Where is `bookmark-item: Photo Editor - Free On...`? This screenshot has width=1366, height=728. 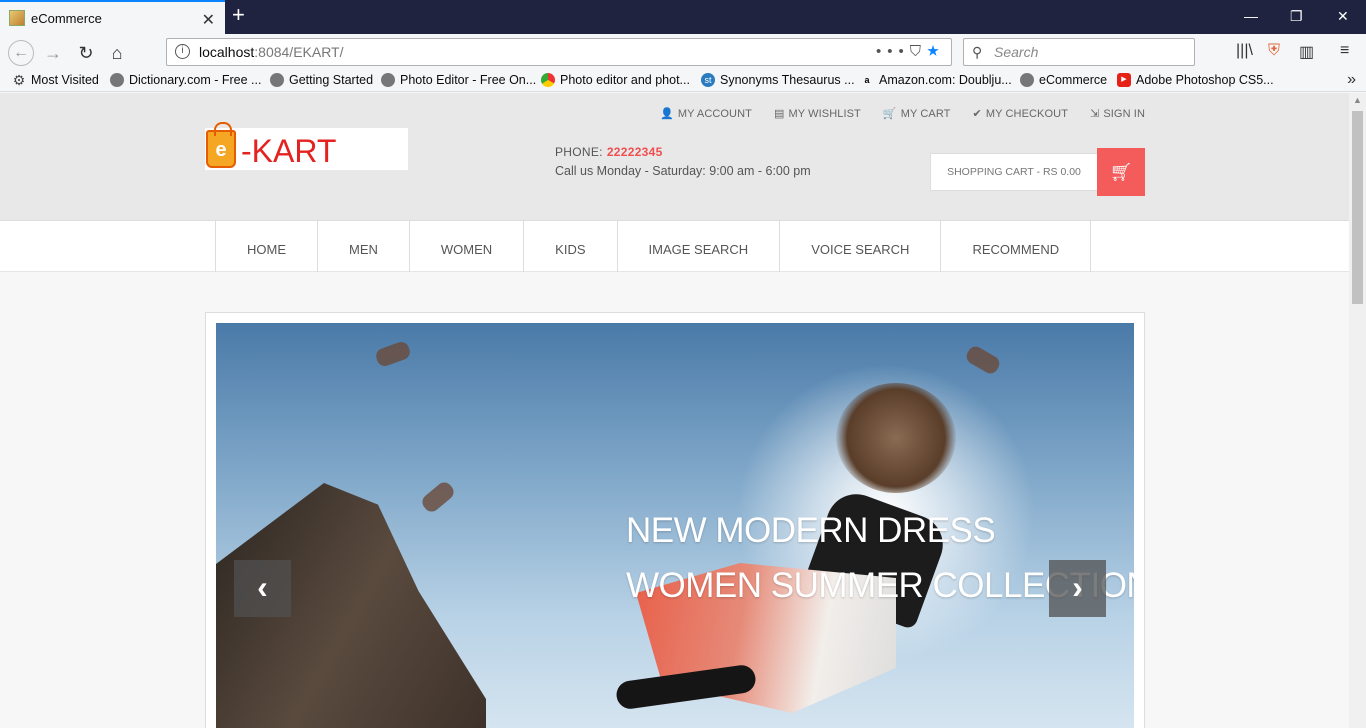
bookmark-item: Photo Editor - Free On... is located at coordinates (458, 80).